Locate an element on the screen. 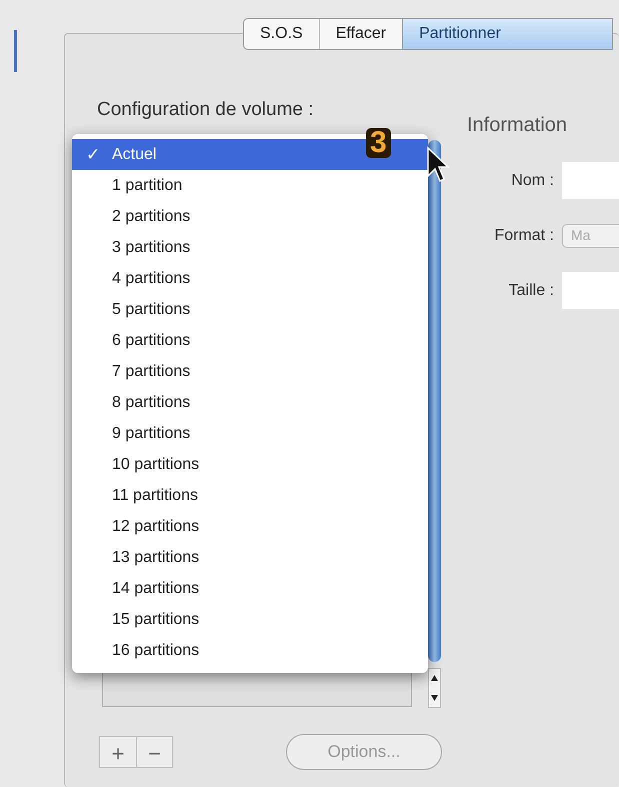 This screenshot has width=619, height=787. menu-item: 9 partitions is located at coordinates (250, 433).